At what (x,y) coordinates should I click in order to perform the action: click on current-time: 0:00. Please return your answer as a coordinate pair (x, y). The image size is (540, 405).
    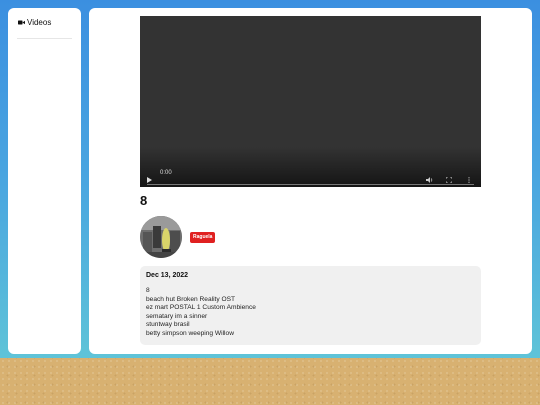
    Looking at the image, I should click on (166, 173).